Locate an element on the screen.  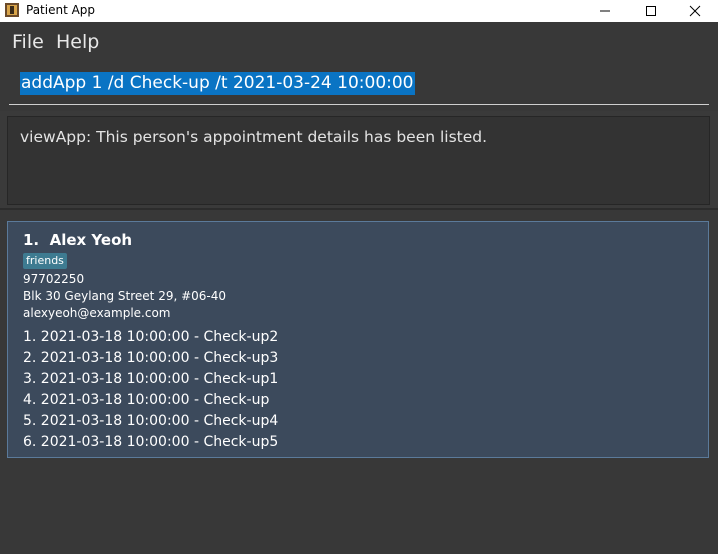
minimize-button is located at coordinates (605, 11).